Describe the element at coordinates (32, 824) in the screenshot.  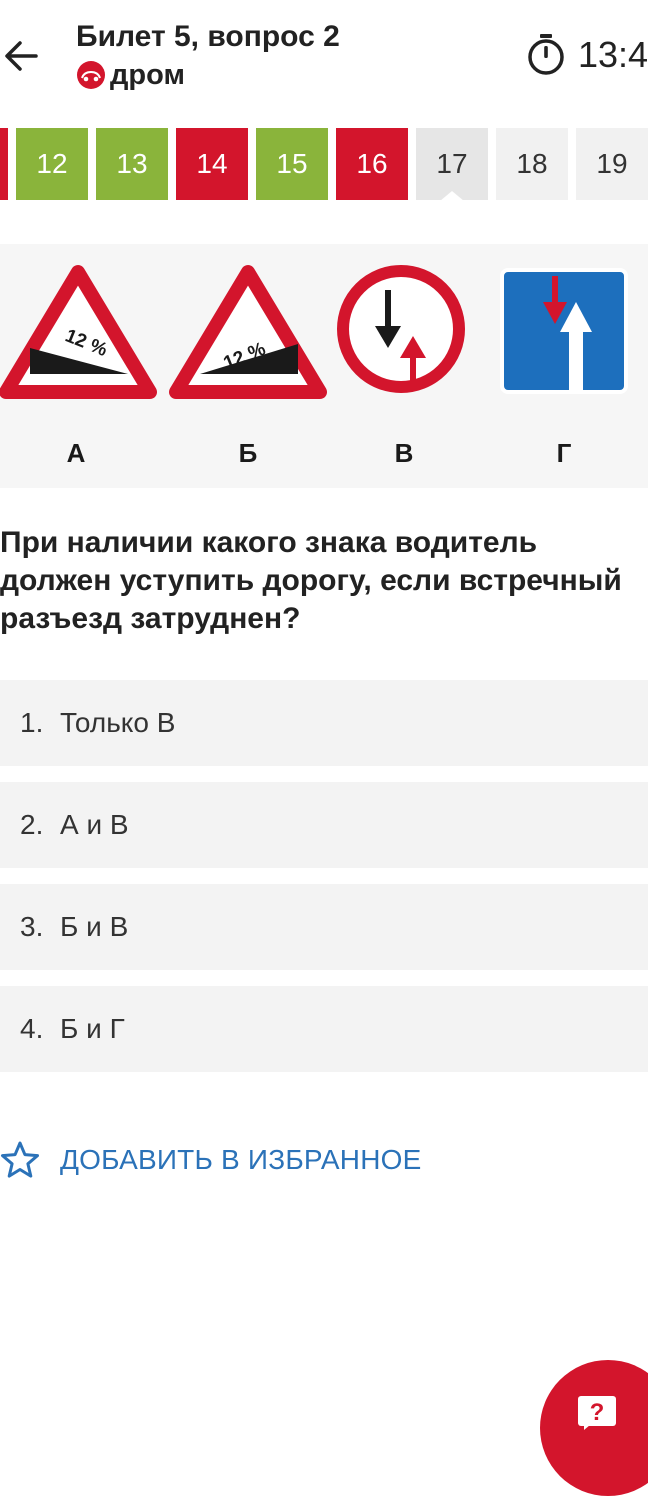
I see `answer-number: 2.` at that location.